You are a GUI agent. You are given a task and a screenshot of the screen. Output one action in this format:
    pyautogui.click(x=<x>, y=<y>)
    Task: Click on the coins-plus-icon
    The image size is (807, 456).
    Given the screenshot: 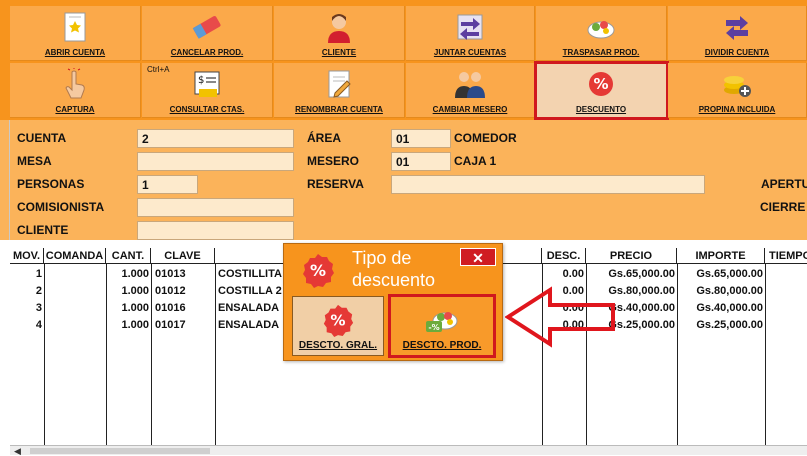 What is the action you would take?
    pyautogui.click(x=737, y=84)
    